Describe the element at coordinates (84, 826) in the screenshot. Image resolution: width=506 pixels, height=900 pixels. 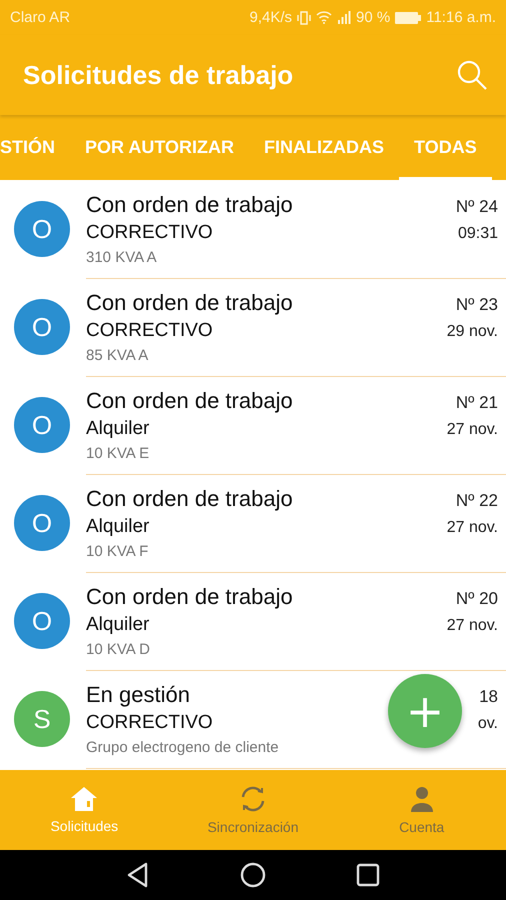
I see `nav-label: Solicitudes` at that location.